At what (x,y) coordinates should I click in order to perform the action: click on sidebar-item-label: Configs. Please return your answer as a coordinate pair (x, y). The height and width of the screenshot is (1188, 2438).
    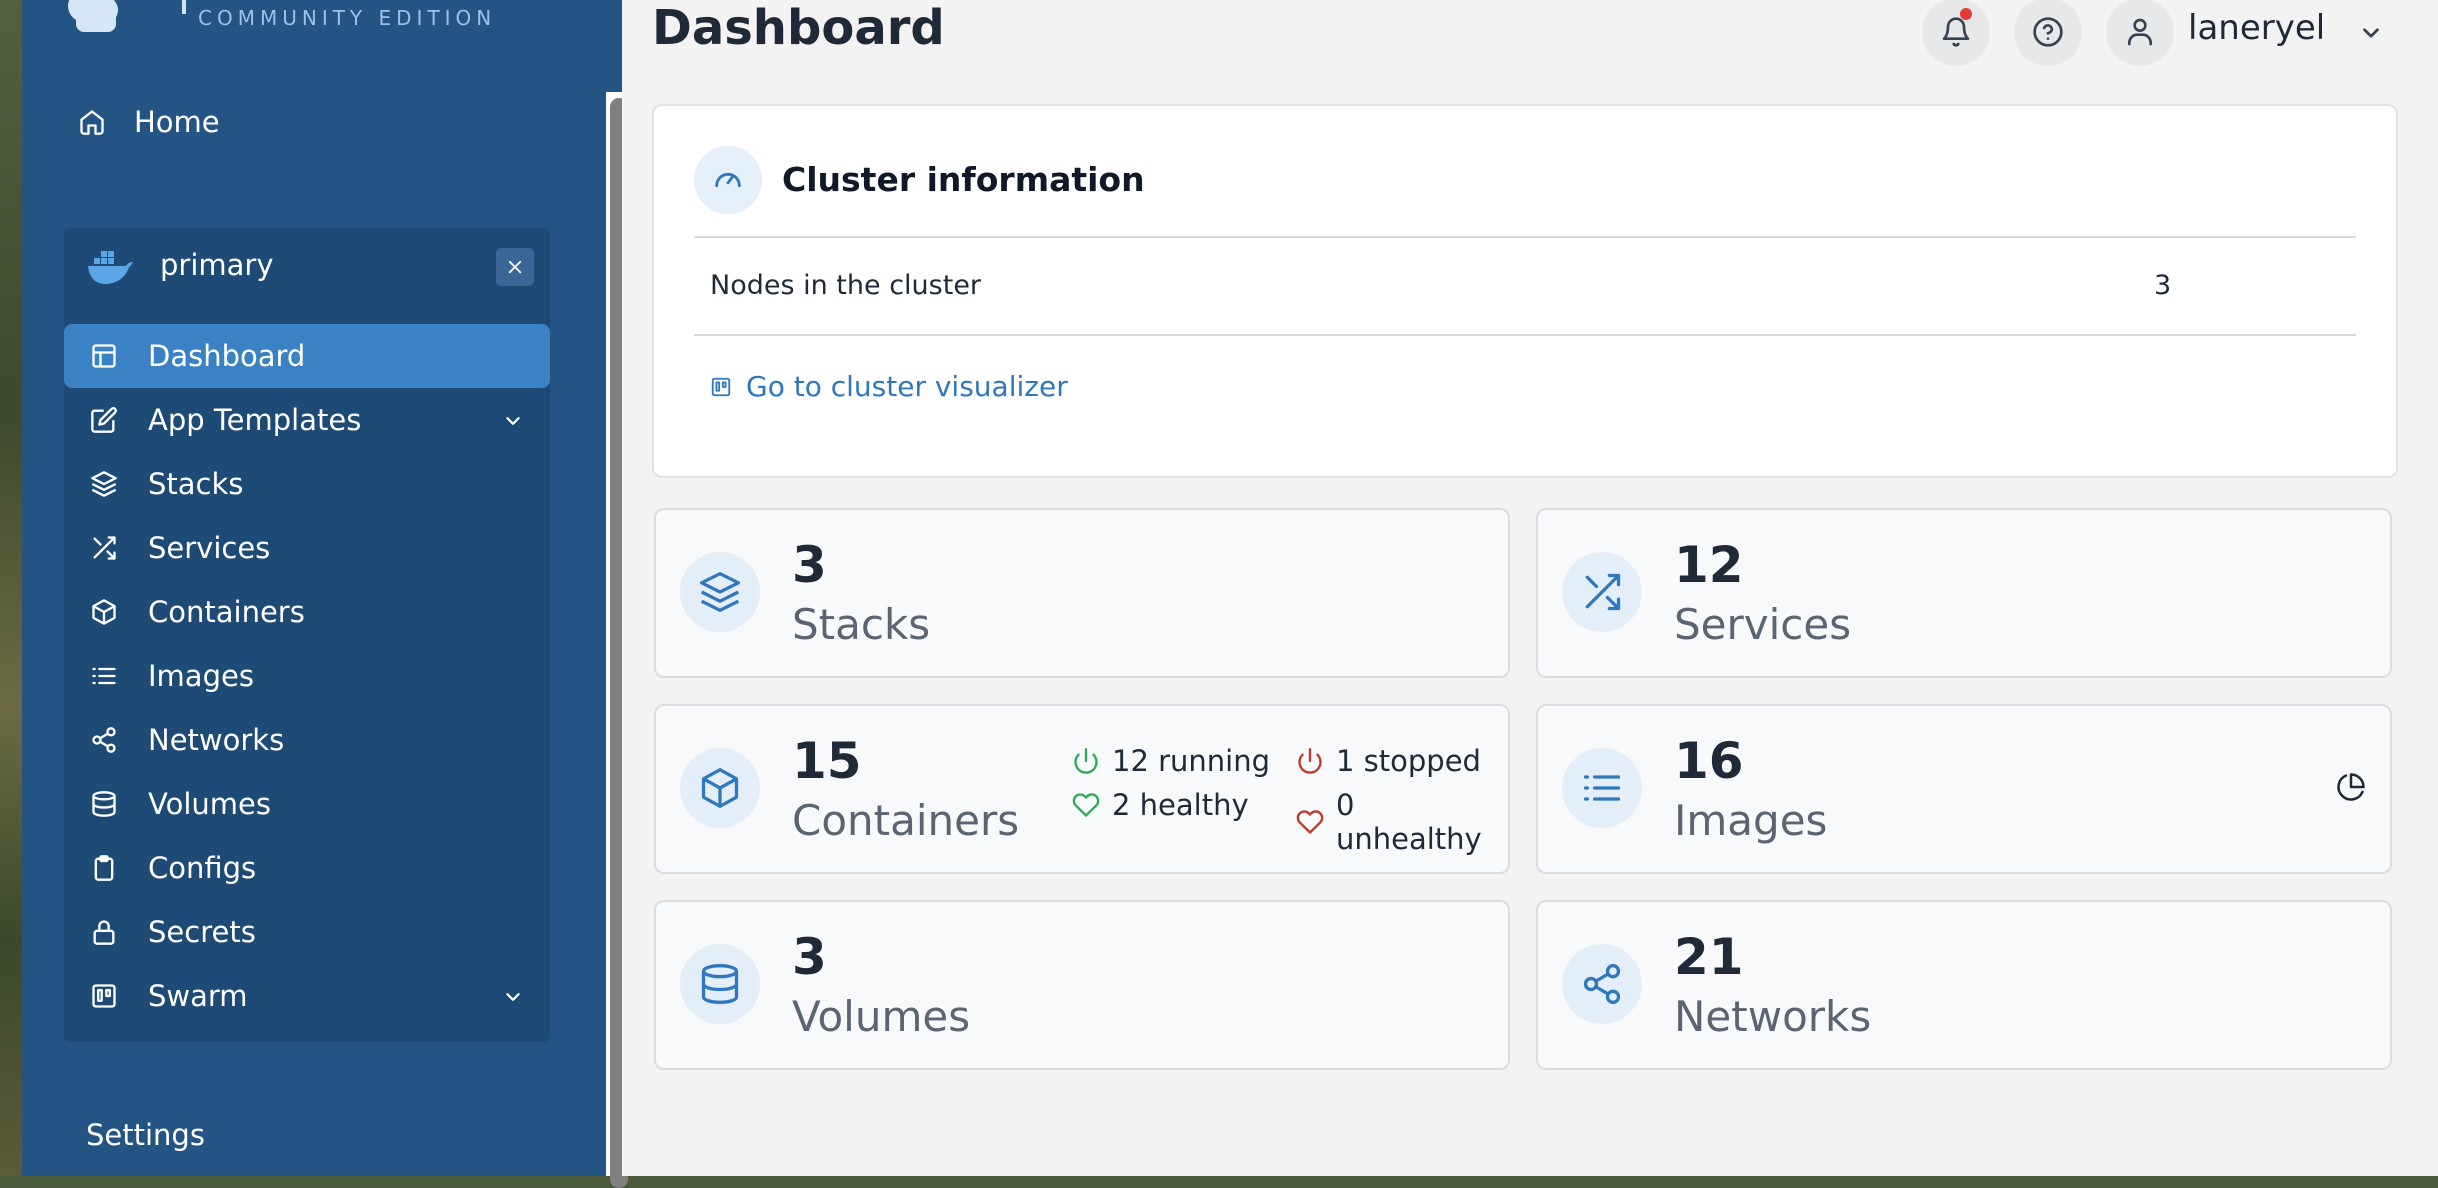
    Looking at the image, I should click on (202, 868).